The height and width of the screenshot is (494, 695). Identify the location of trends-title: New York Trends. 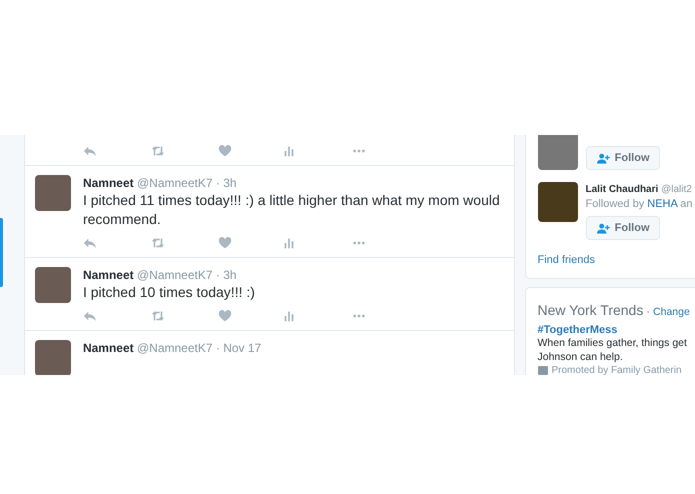
(591, 310).